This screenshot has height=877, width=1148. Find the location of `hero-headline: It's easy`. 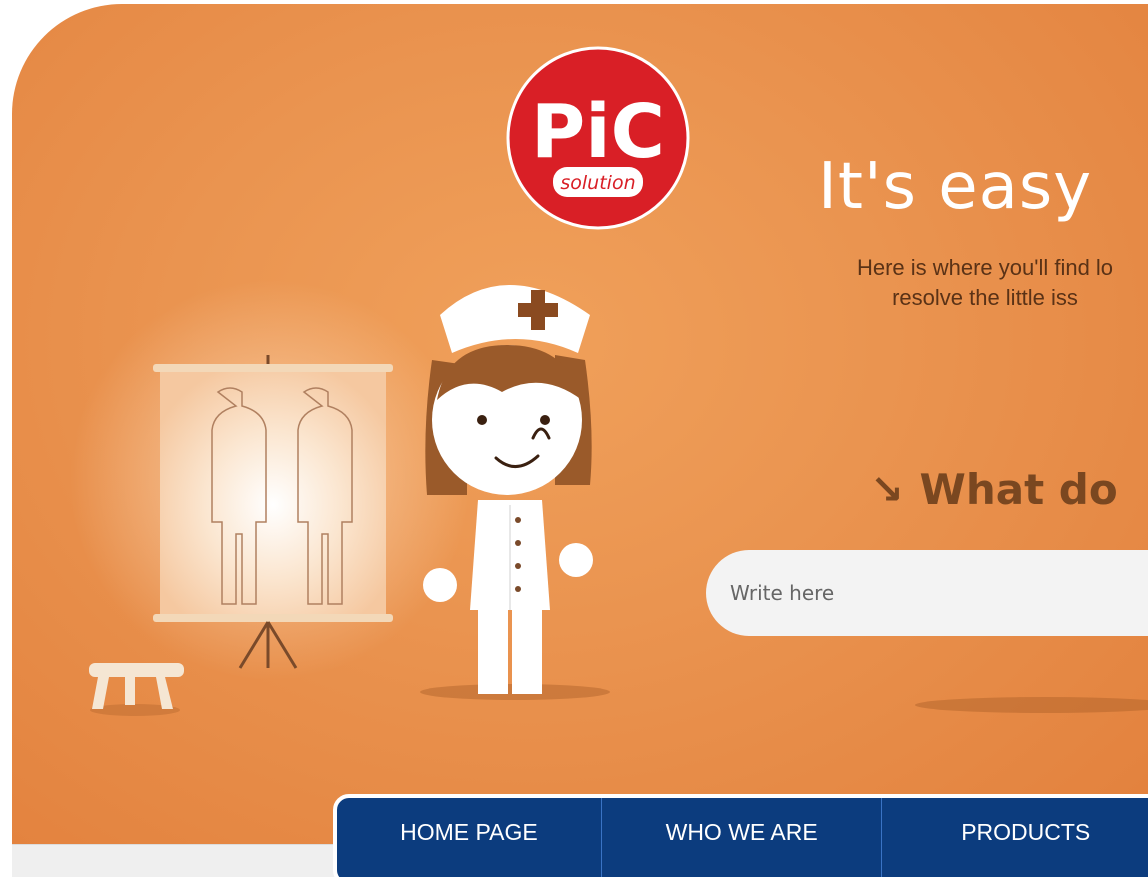

hero-headline: It's easy is located at coordinates (955, 187).